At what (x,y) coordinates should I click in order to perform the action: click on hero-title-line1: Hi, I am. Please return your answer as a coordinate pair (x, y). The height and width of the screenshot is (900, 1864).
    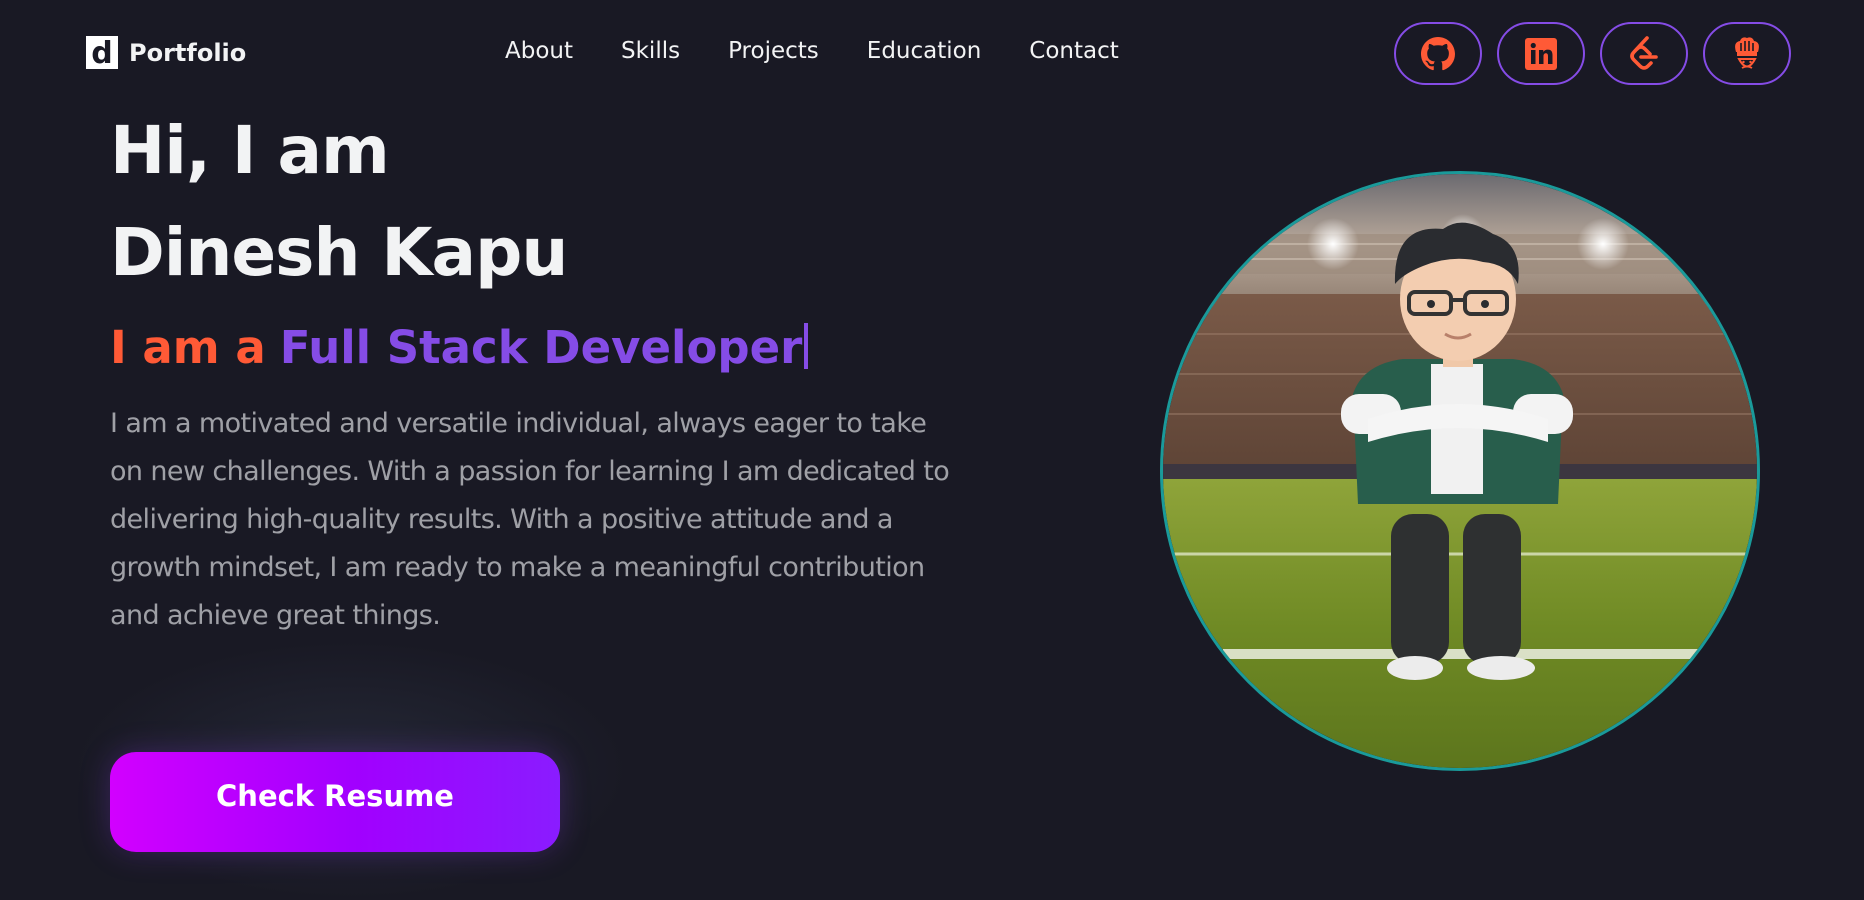
    Looking at the image, I should click on (250, 150).